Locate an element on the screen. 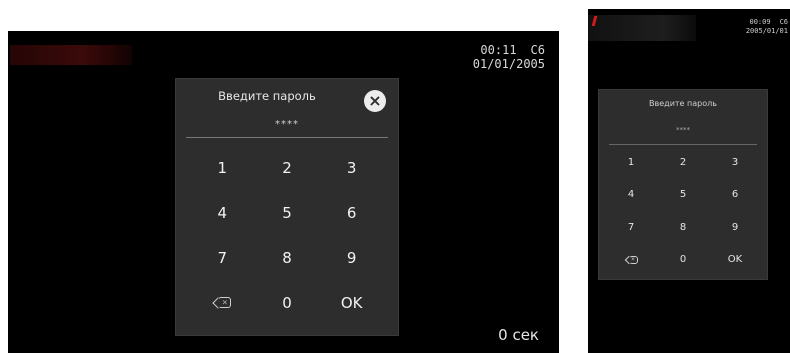 This screenshot has height=353, width=790. status-overlay: 00:11 C6 01/01/2005 is located at coordinates (505, 57).